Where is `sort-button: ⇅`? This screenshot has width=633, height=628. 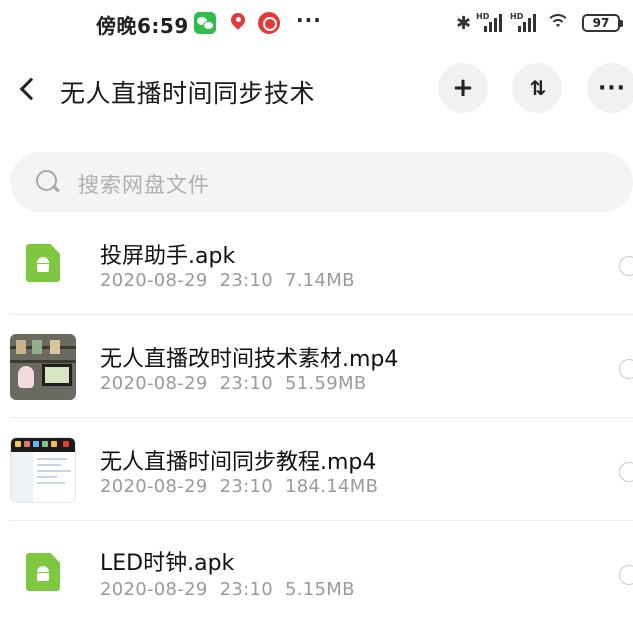
sort-button: ⇅ is located at coordinates (537, 88).